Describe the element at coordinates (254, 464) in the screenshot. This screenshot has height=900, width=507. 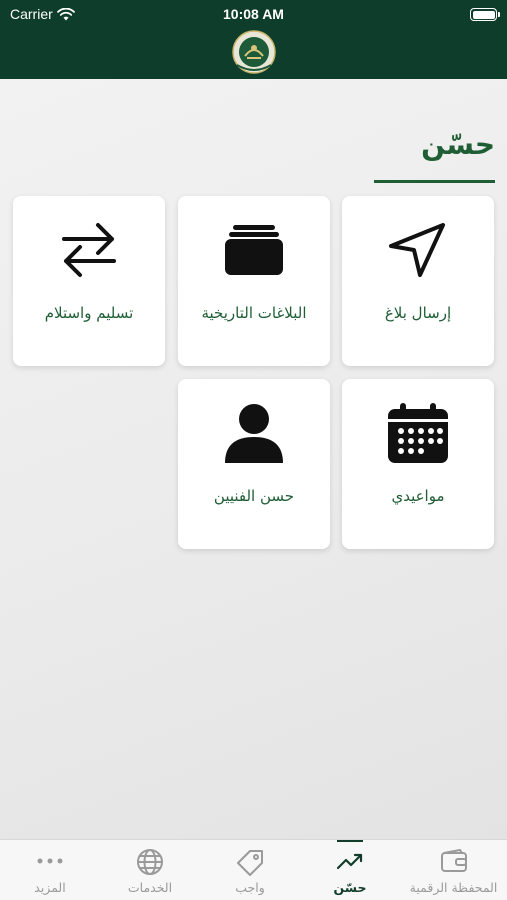
I see `tile-technicians: حسن الفنيين` at that location.